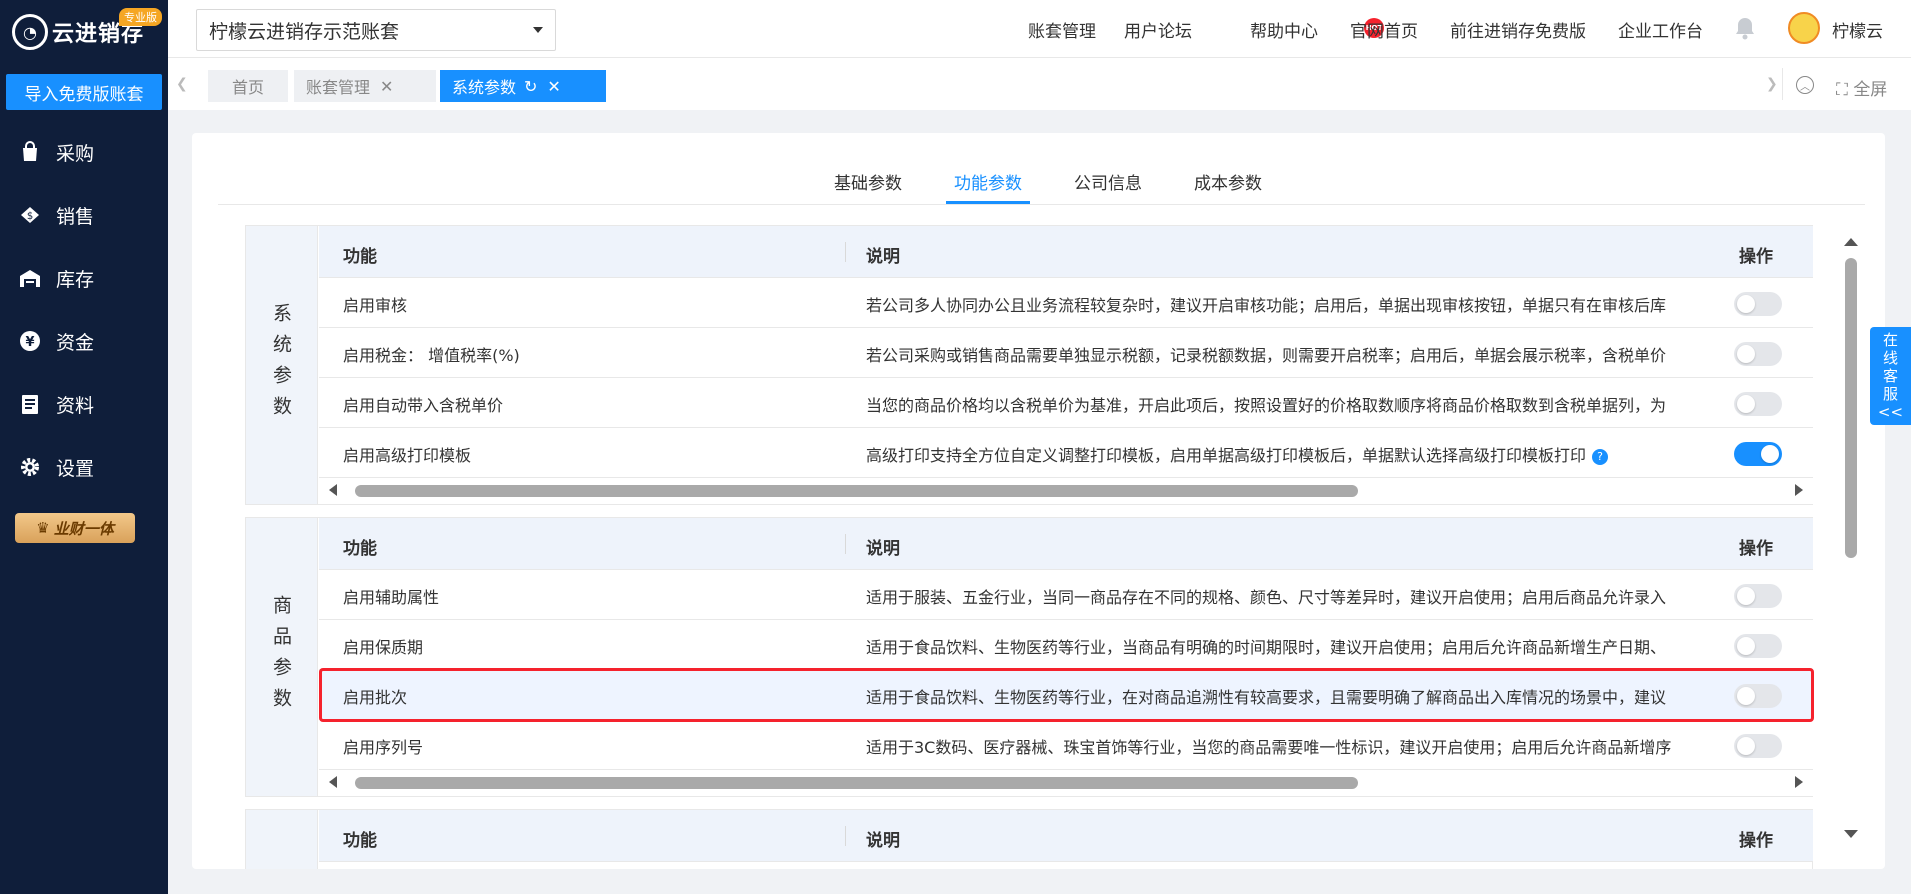 Image resolution: width=1911 pixels, height=894 pixels. I want to click on row-function: 启用自动带入含税单价, so click(423, 405).